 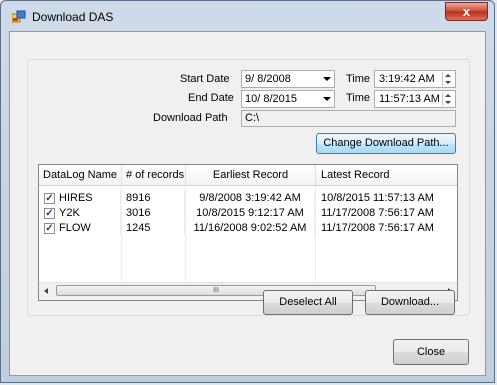 I want to click on column-header-records: # of records, so click(x=154, y=175).